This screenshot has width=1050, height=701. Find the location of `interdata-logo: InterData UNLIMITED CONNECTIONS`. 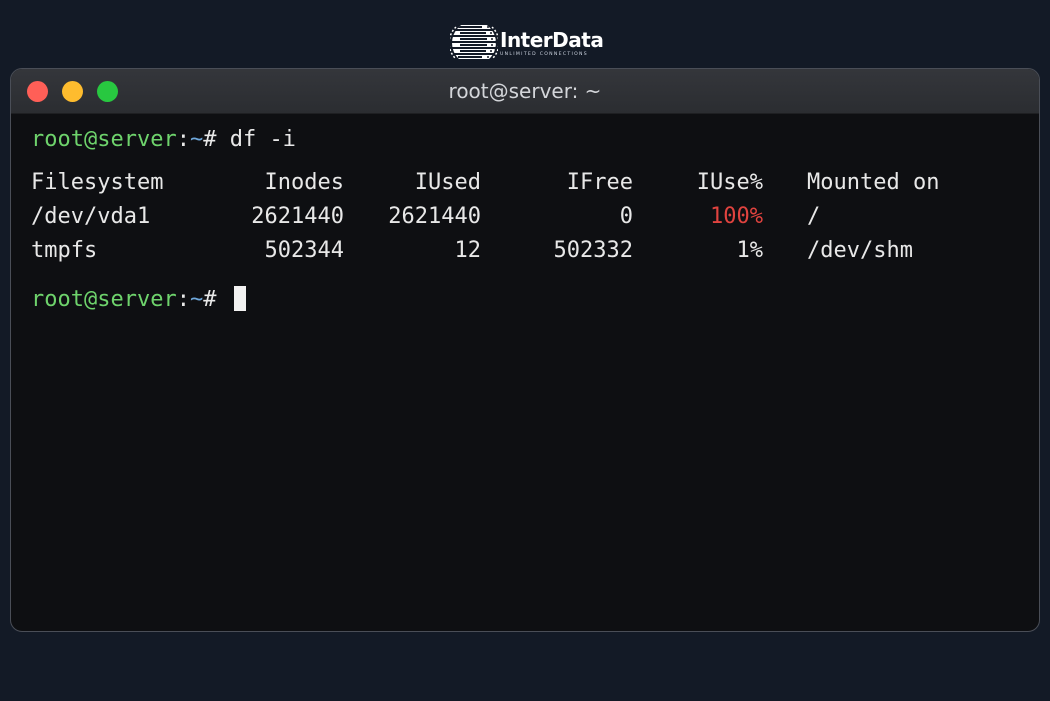

interdata-logo: InterData UNLIMITED CONNECTIONS is located at coordinates (527, 43).